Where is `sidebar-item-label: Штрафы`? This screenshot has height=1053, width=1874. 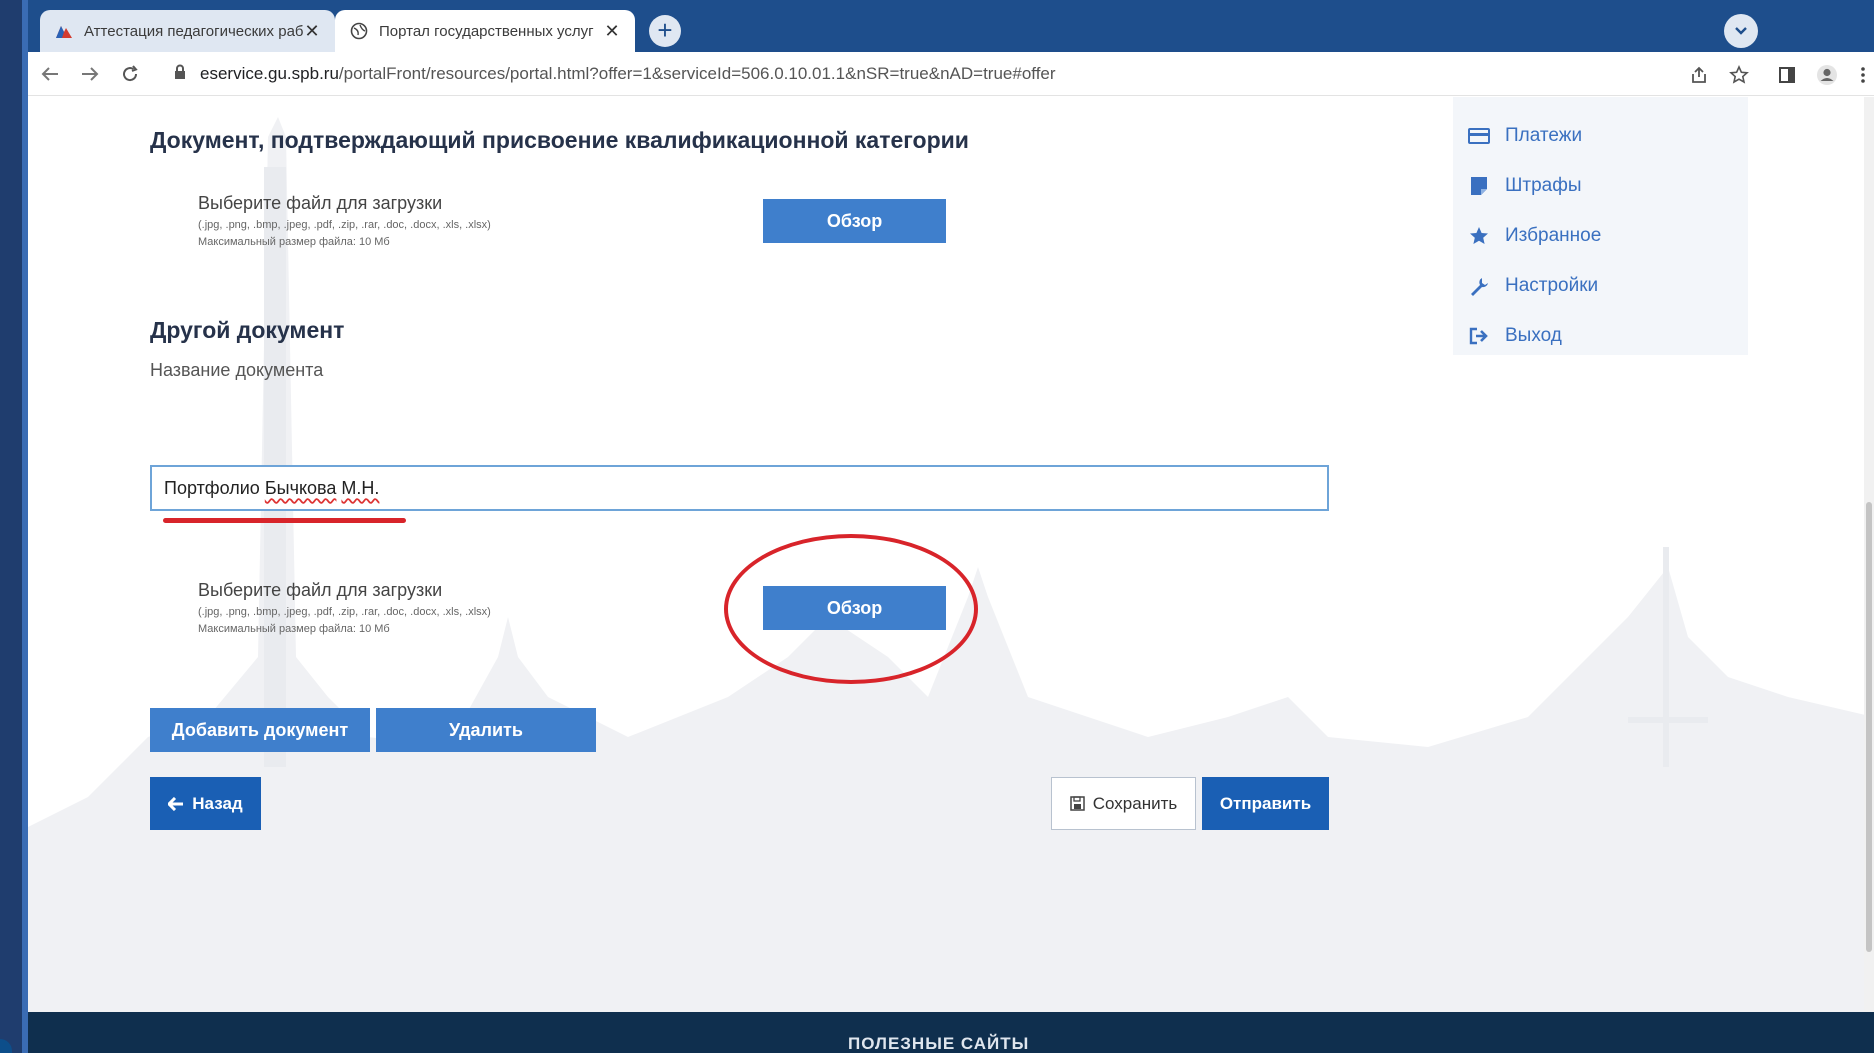 sidebar-item-label: Штрафы is located at coordinates (1543, 185).